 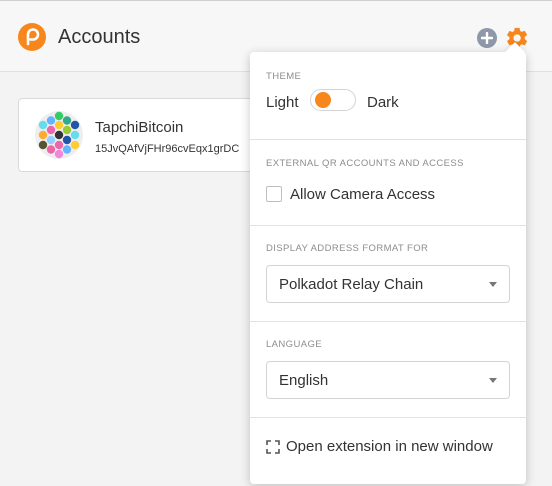 I want to click on expand-icon, so click(x=273, y=447).